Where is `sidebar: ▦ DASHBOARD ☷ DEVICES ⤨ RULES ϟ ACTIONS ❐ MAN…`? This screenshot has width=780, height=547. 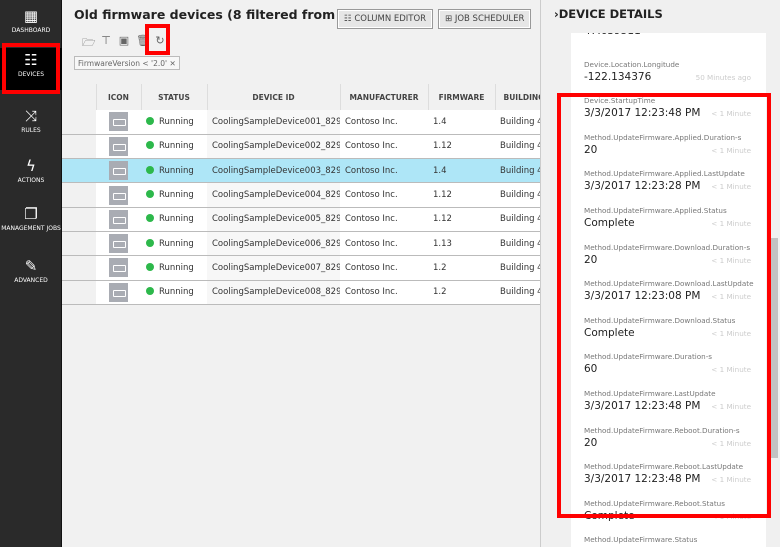
sidebar: ▦ DASHBOARD ☷ DEVICES ⤨ RULES ϟ ACTIONS ❐ MAN… is located at coordinates (31, 273).